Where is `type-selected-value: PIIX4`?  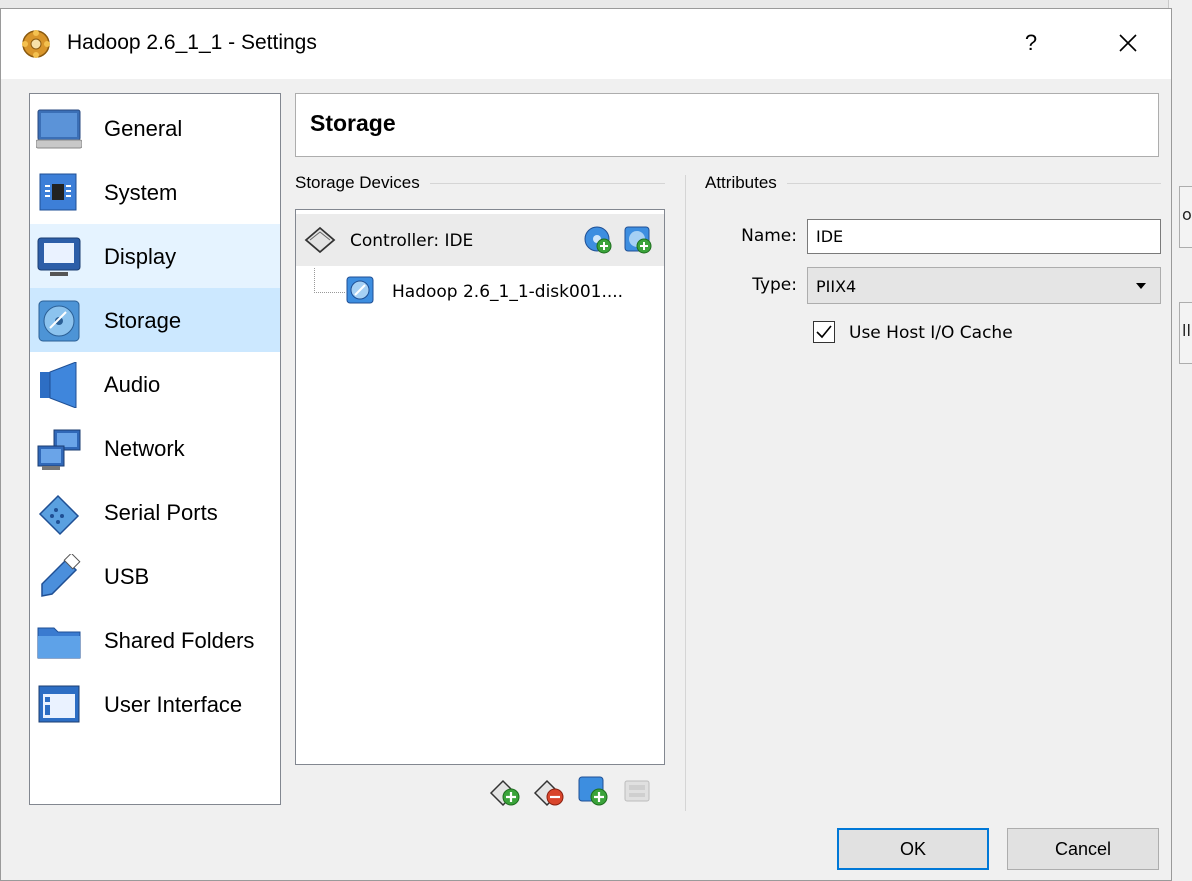 type-selected-value: PIIX4 is located at coordinates (836, 286).